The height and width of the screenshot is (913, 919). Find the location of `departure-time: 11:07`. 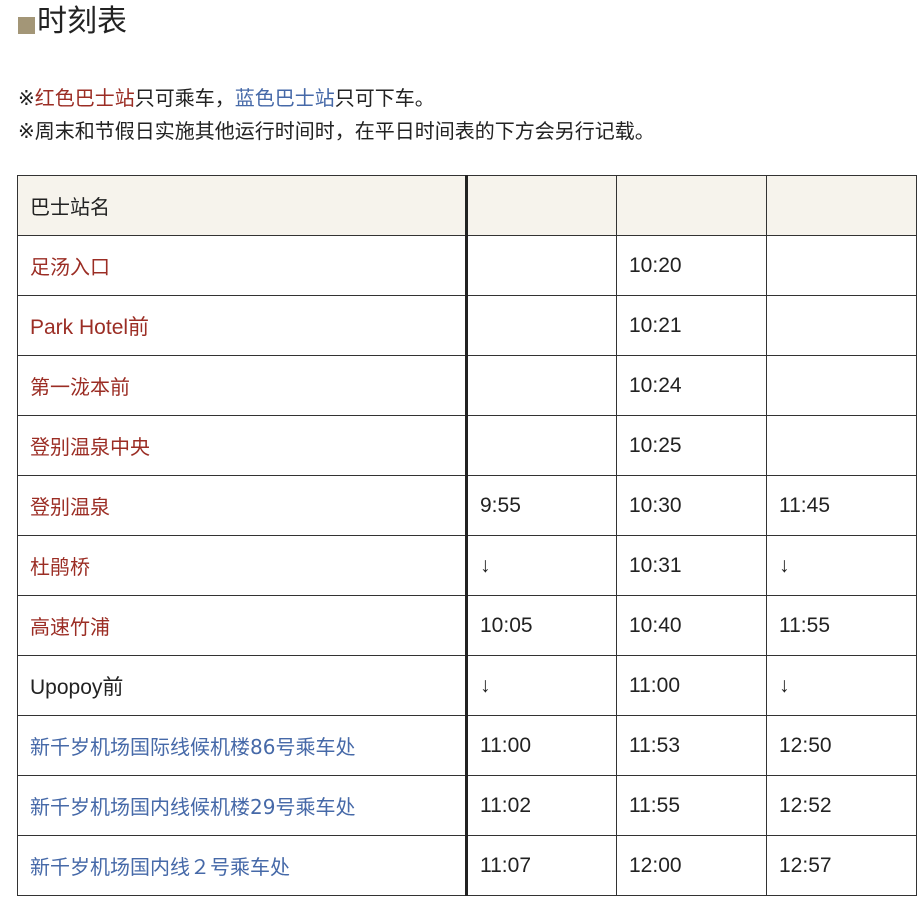

departure-time: 11:07 is located at coordinates (541, 865).